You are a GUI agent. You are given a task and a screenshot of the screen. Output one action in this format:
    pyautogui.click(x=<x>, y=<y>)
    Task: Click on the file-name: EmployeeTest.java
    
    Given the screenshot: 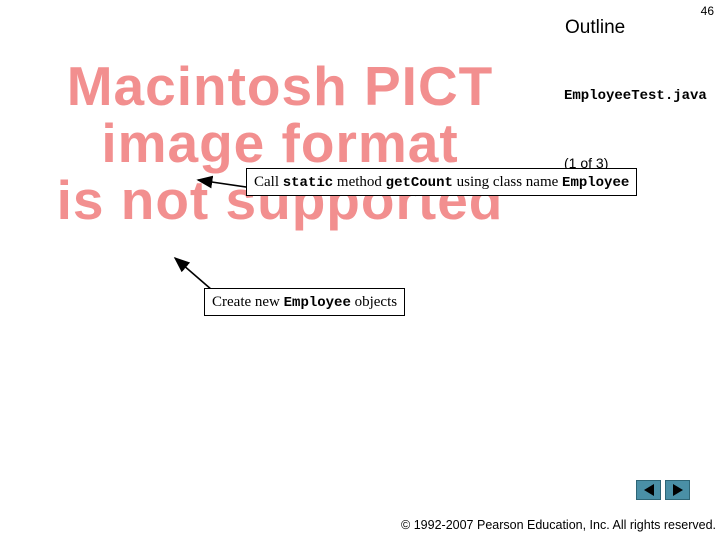 What is the action you would take?
    pyautogui.click(x=635, y=96)
    